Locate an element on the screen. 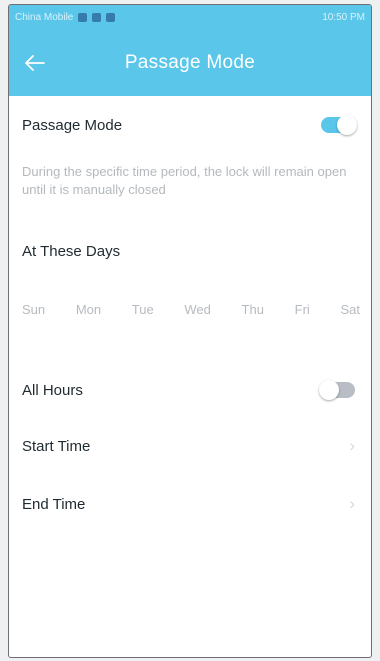 Image resolution: width=380 pixels, height=661 pixels. arrow-left-icon is located at coordinates (35, 63).